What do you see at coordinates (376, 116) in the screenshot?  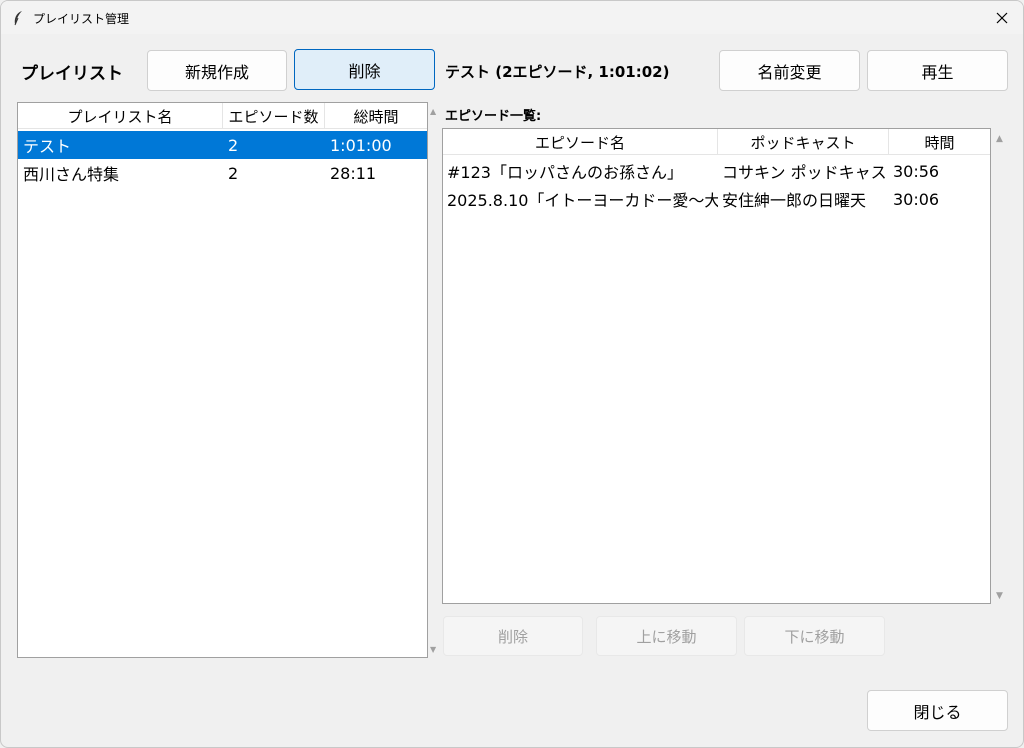 I see `column-total-time: 総時間` at bounding box center [376, 116].